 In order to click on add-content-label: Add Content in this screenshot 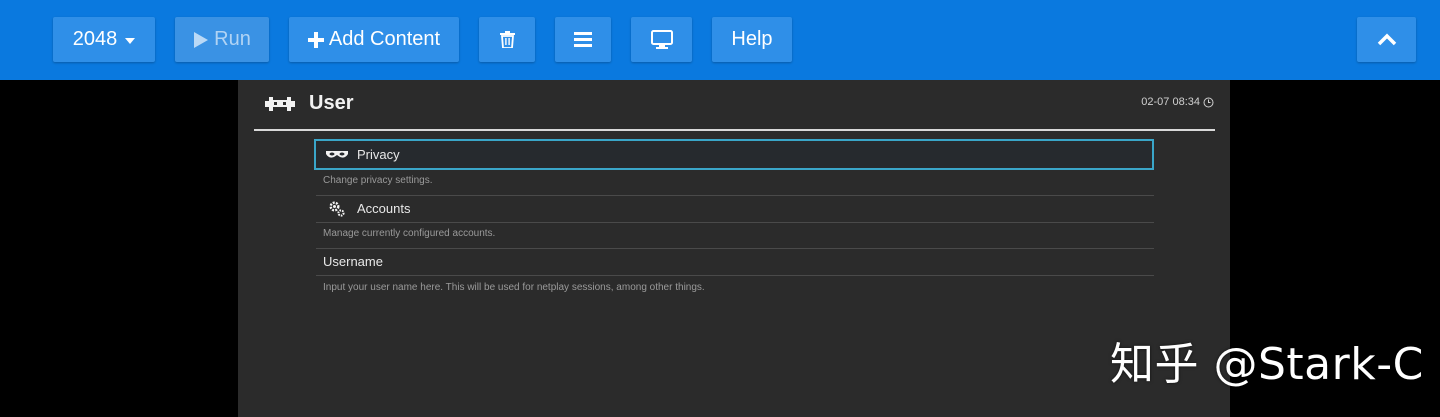, I will do `click(384, 39)`.